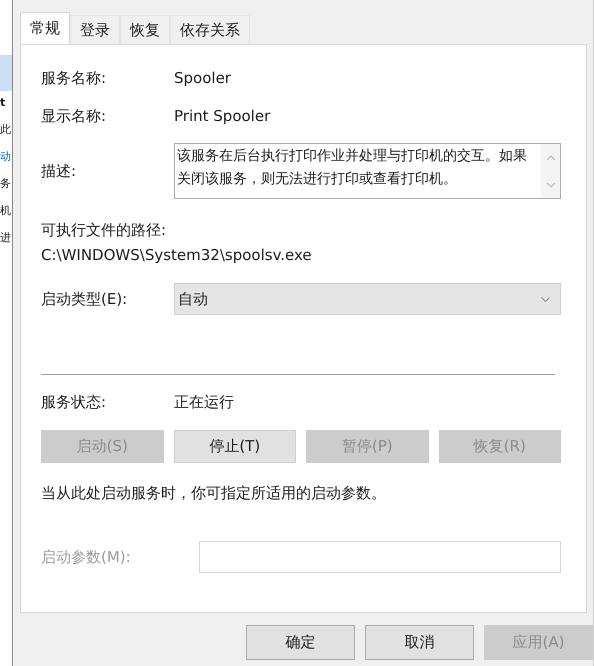 Image resolution: width=594 pixels, height=666 pixels. Describe the element at coordinates (214, 493) in the screenshot. I see `hint-text: 当从此处启动服务时，你可指定所适用的启动参数。` at that location.